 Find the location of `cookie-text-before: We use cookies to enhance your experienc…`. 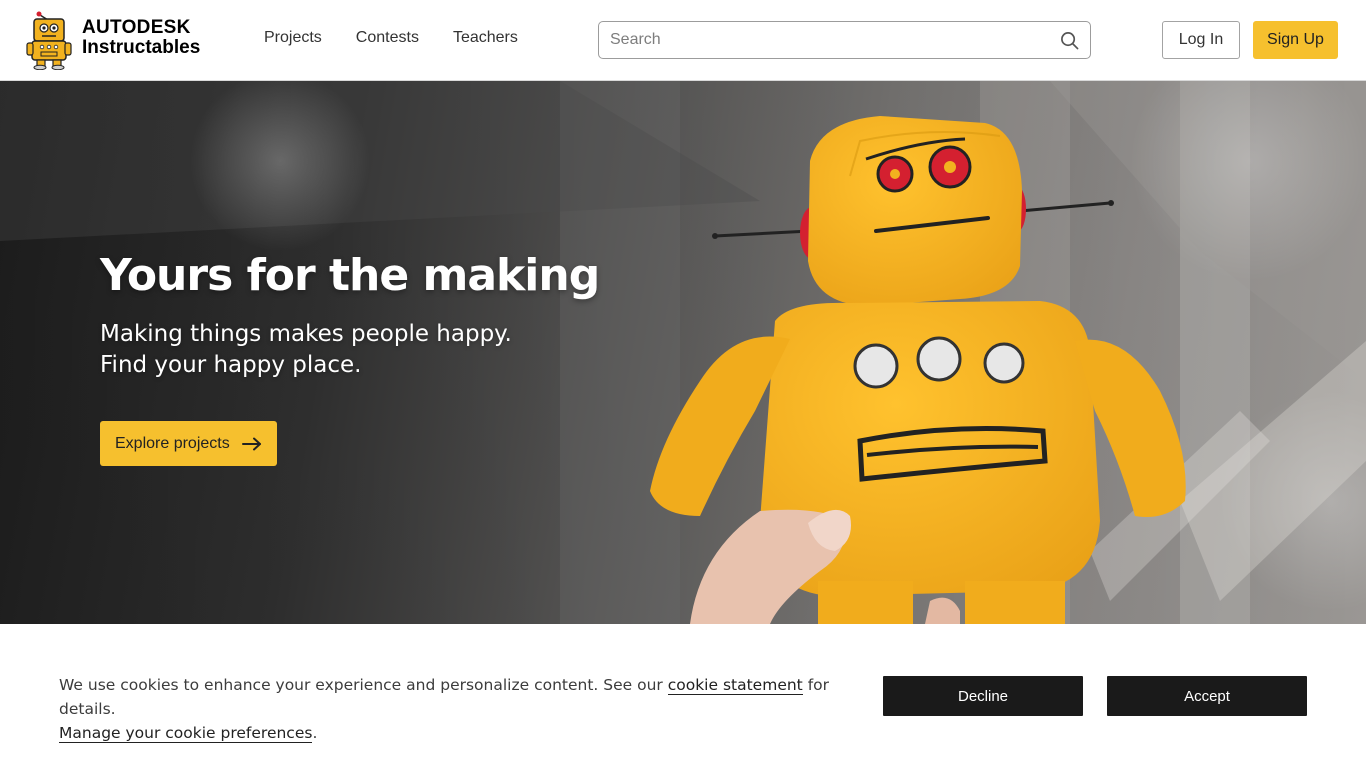

cookie-text-before: We use cookies to enhance your experienc… is located at coordinates (363, 685).